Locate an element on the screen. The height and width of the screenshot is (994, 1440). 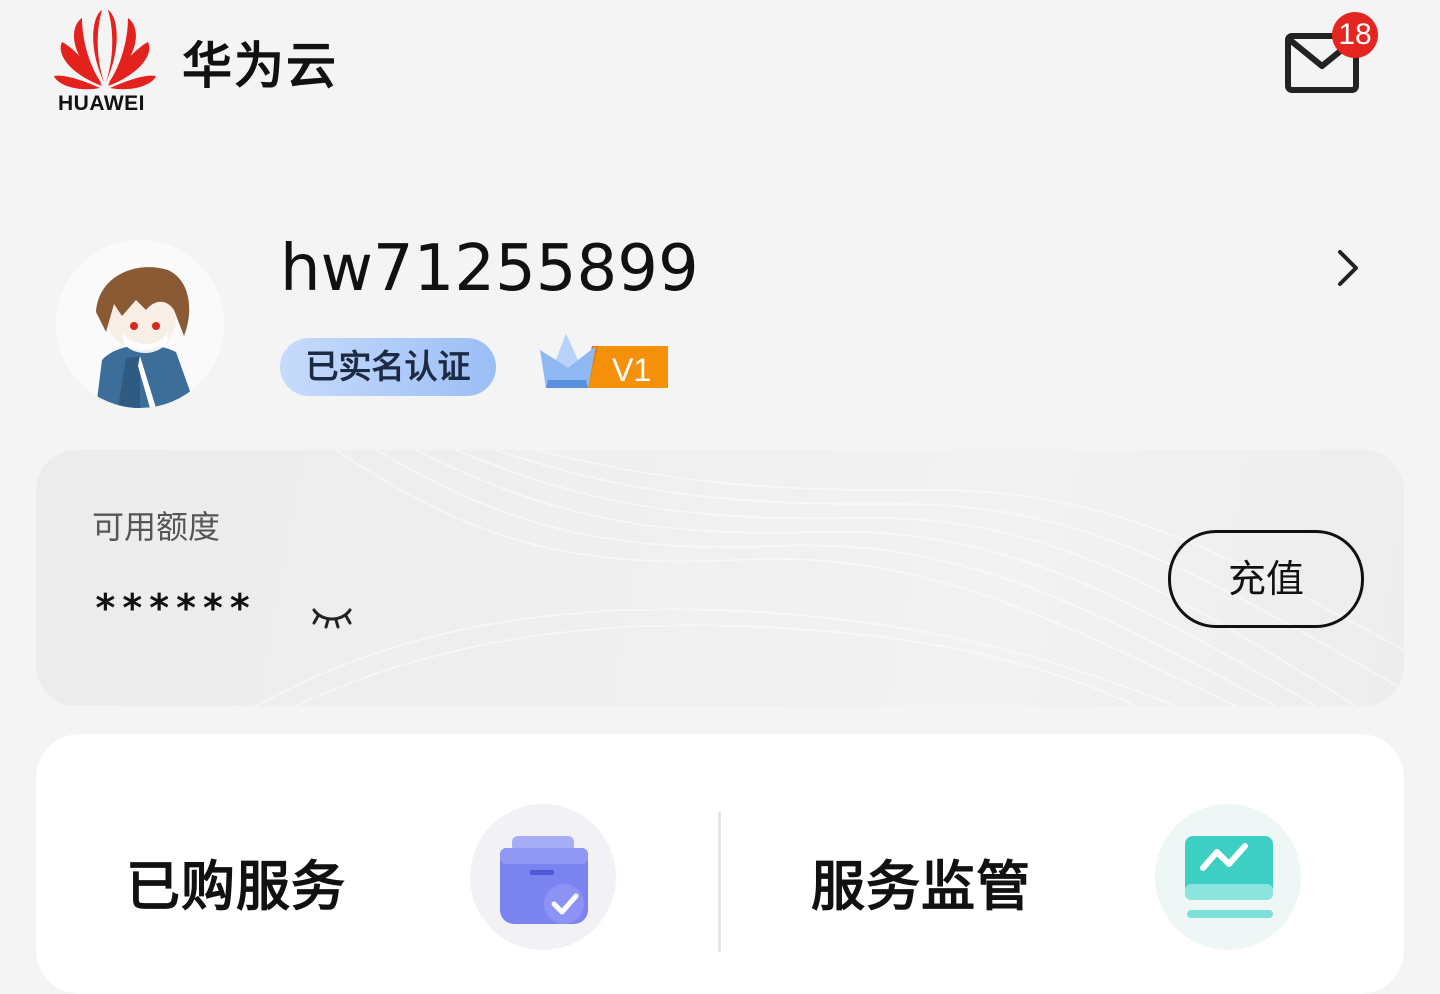
logo-text: HUAWEI is located at coordinates (101, 103).